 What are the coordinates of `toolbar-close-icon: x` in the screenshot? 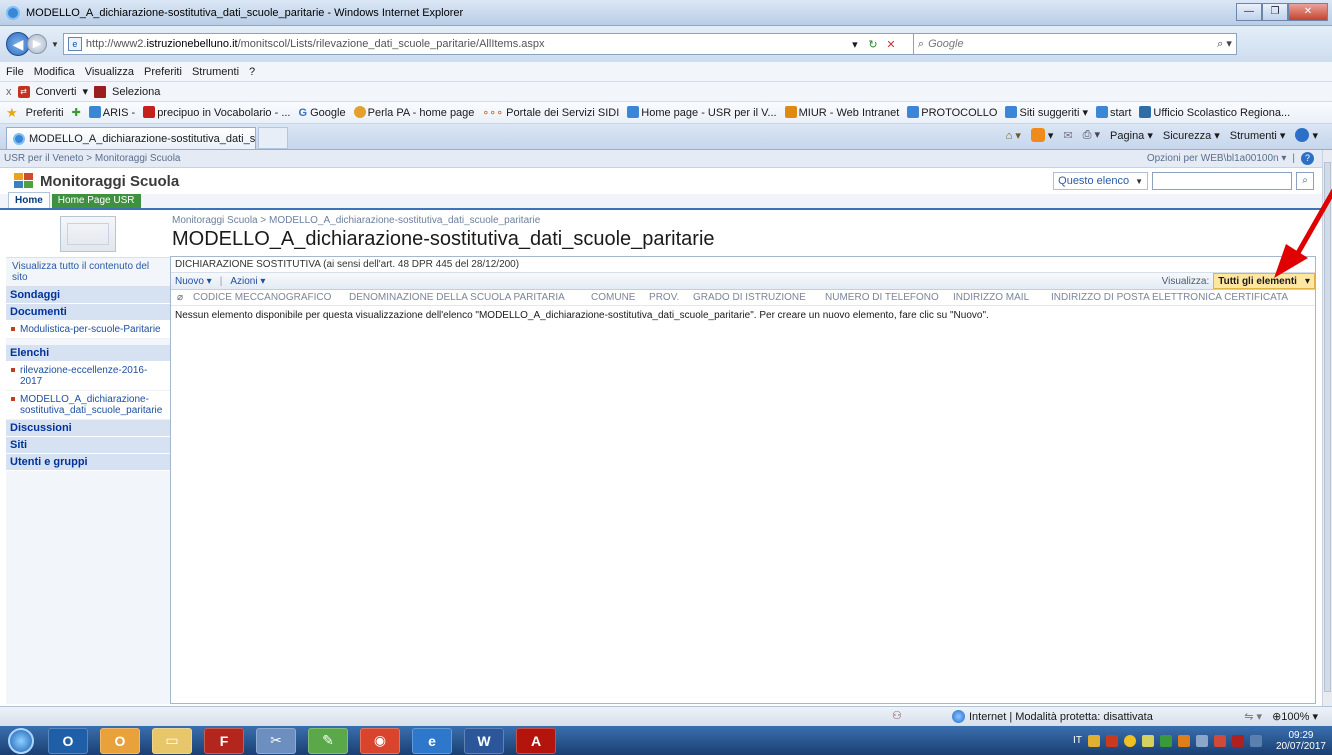 It's located at (9, 92).